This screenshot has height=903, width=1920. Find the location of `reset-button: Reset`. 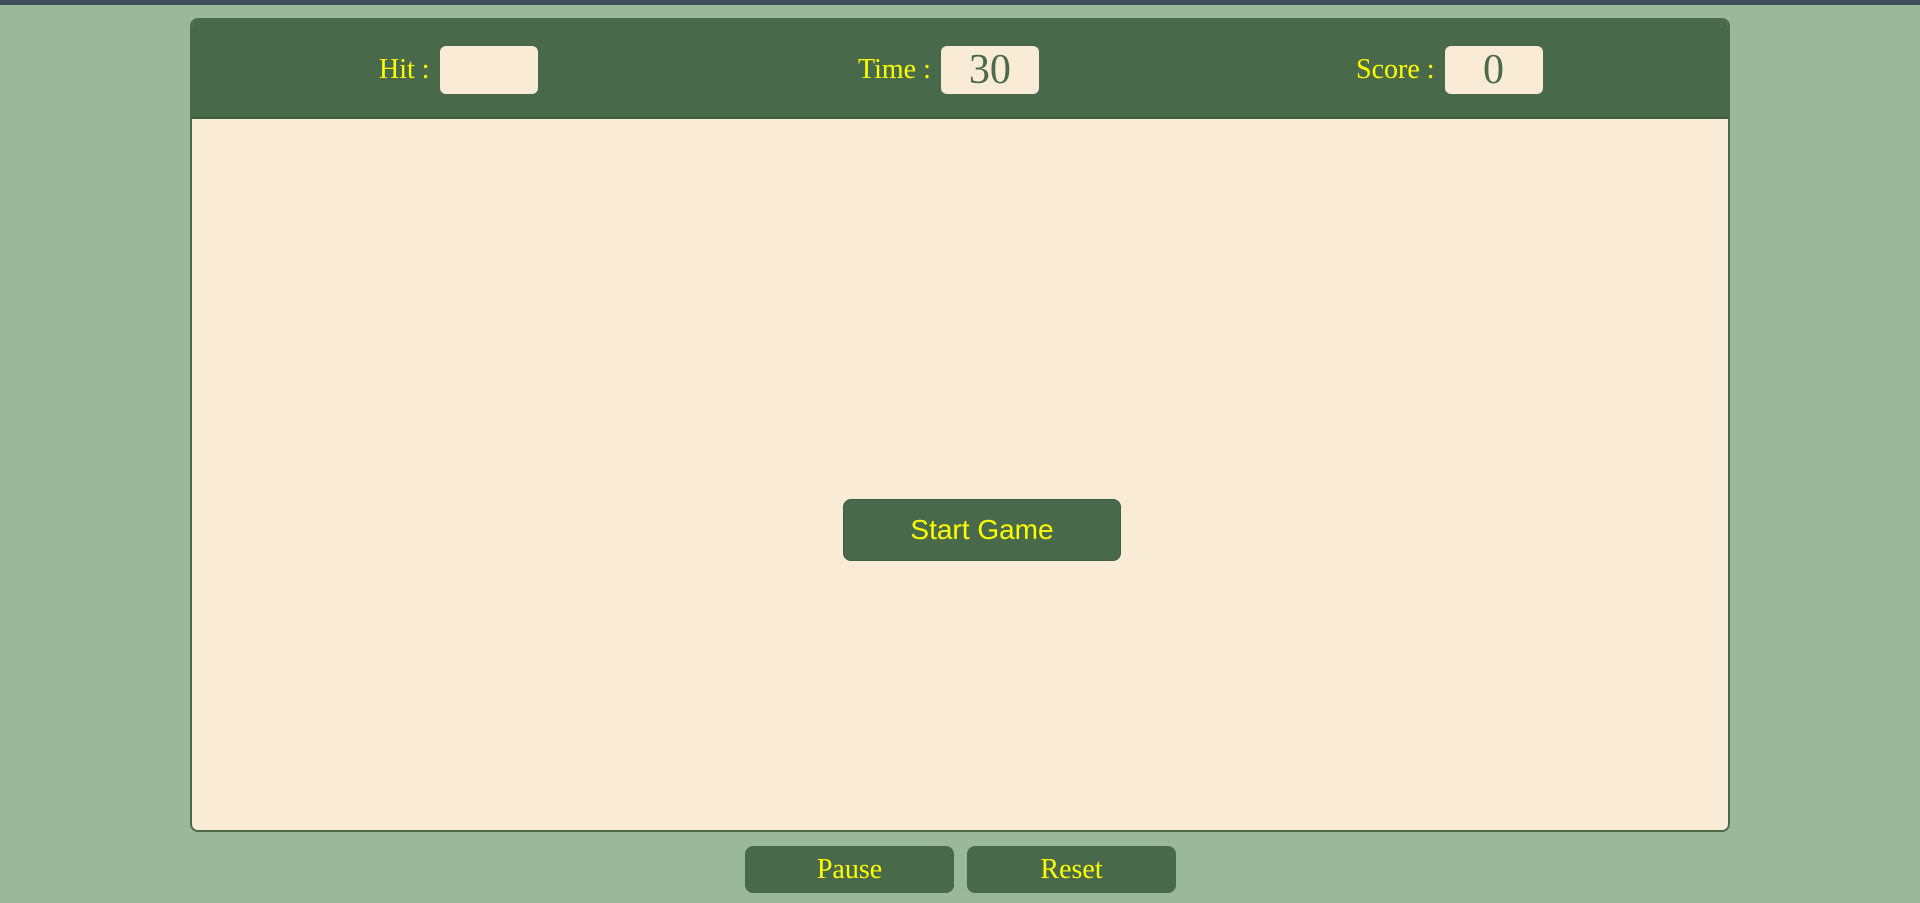

reset-button: Reset is located at coordinates (1071, 869).